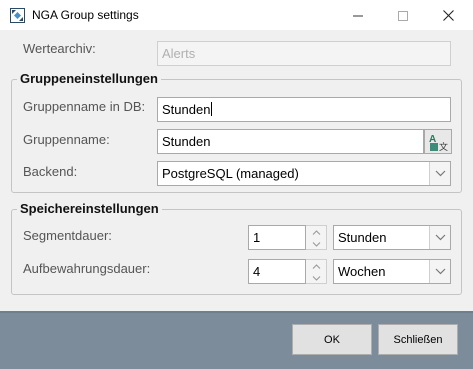  Describe the element at coordinates (50, 171) in the screenshot. I see `backend-label: Backend:` at that location.